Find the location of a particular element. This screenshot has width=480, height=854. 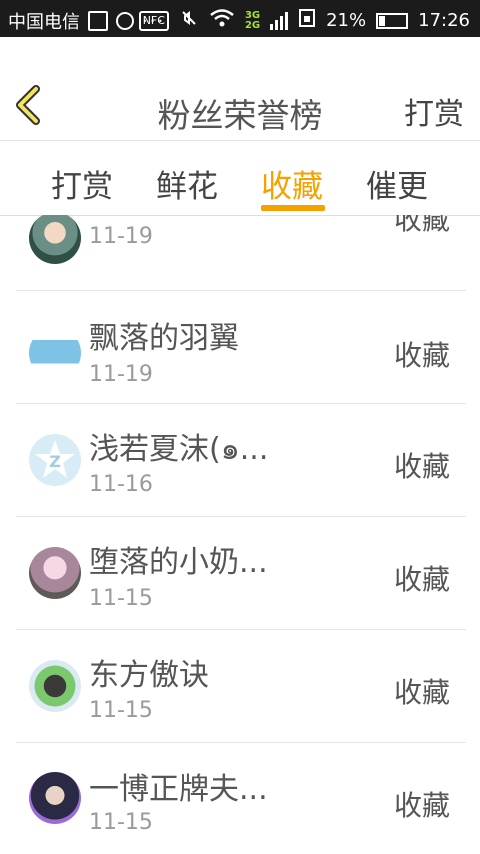

mute-icon is located at coordinates (189, 20).